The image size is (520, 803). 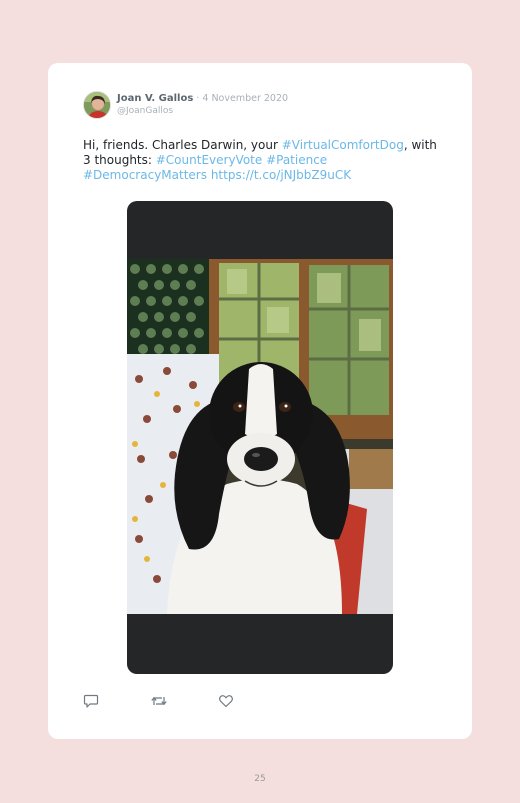 I want to click on tweet-text-intro: Hi, friends. Charles Darwin, your, so click(x=182, y=145).